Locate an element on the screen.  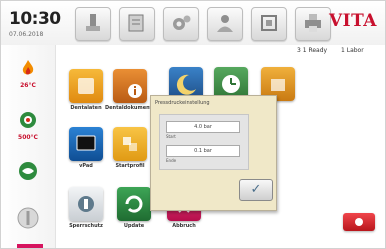
tile-sperrschutz is located at coordinates (86, 204).